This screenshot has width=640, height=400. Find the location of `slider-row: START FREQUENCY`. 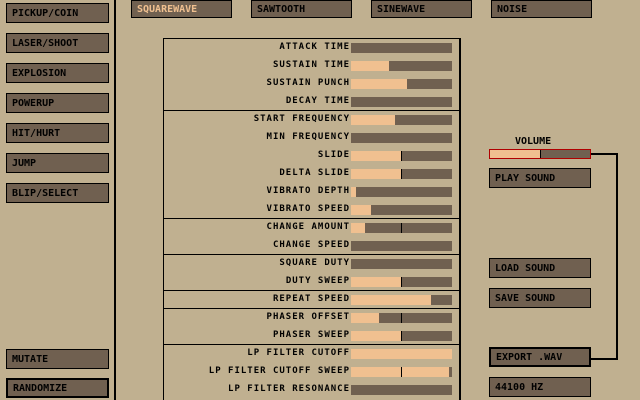

slider-row: START FREQUENCY is located at coordinates (313, 120).